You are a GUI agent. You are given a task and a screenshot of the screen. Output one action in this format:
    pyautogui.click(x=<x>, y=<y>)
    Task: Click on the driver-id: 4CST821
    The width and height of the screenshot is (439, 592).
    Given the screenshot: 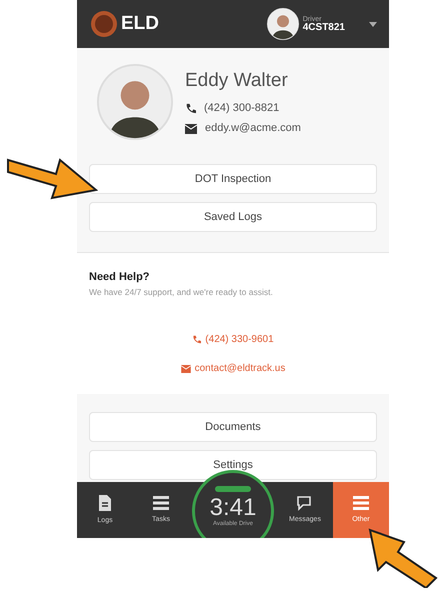 What is the action you would take?
    pyautogui.click(x=323, y=27)
    